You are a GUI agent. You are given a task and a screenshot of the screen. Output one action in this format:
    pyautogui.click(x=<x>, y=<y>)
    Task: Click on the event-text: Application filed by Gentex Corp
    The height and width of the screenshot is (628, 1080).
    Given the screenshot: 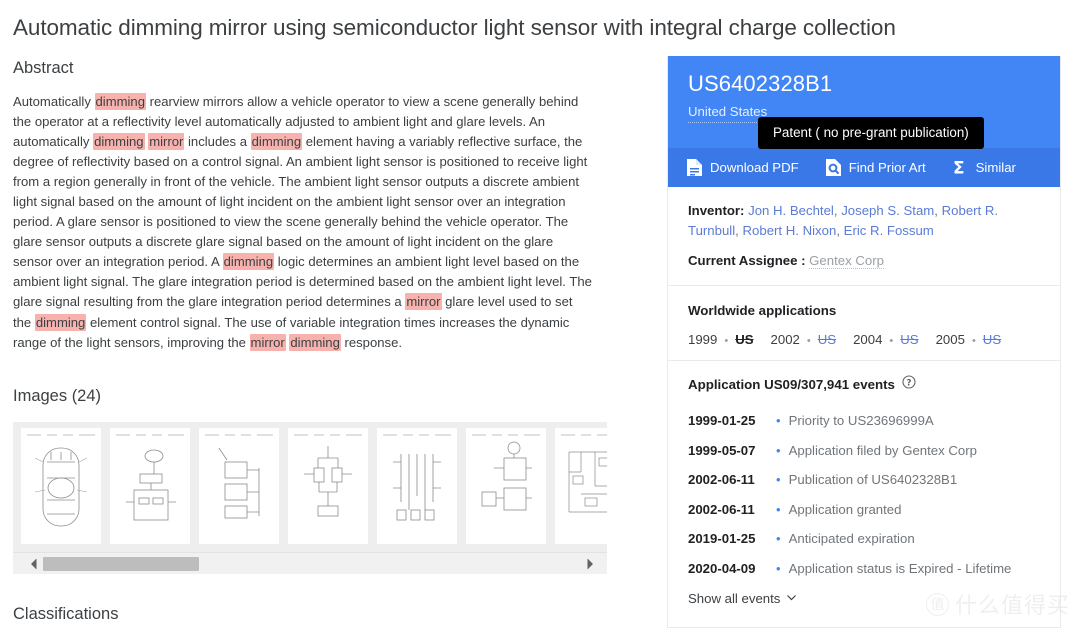 What is the action you would take?
    pyautogui.click(x=882, y=450)
    